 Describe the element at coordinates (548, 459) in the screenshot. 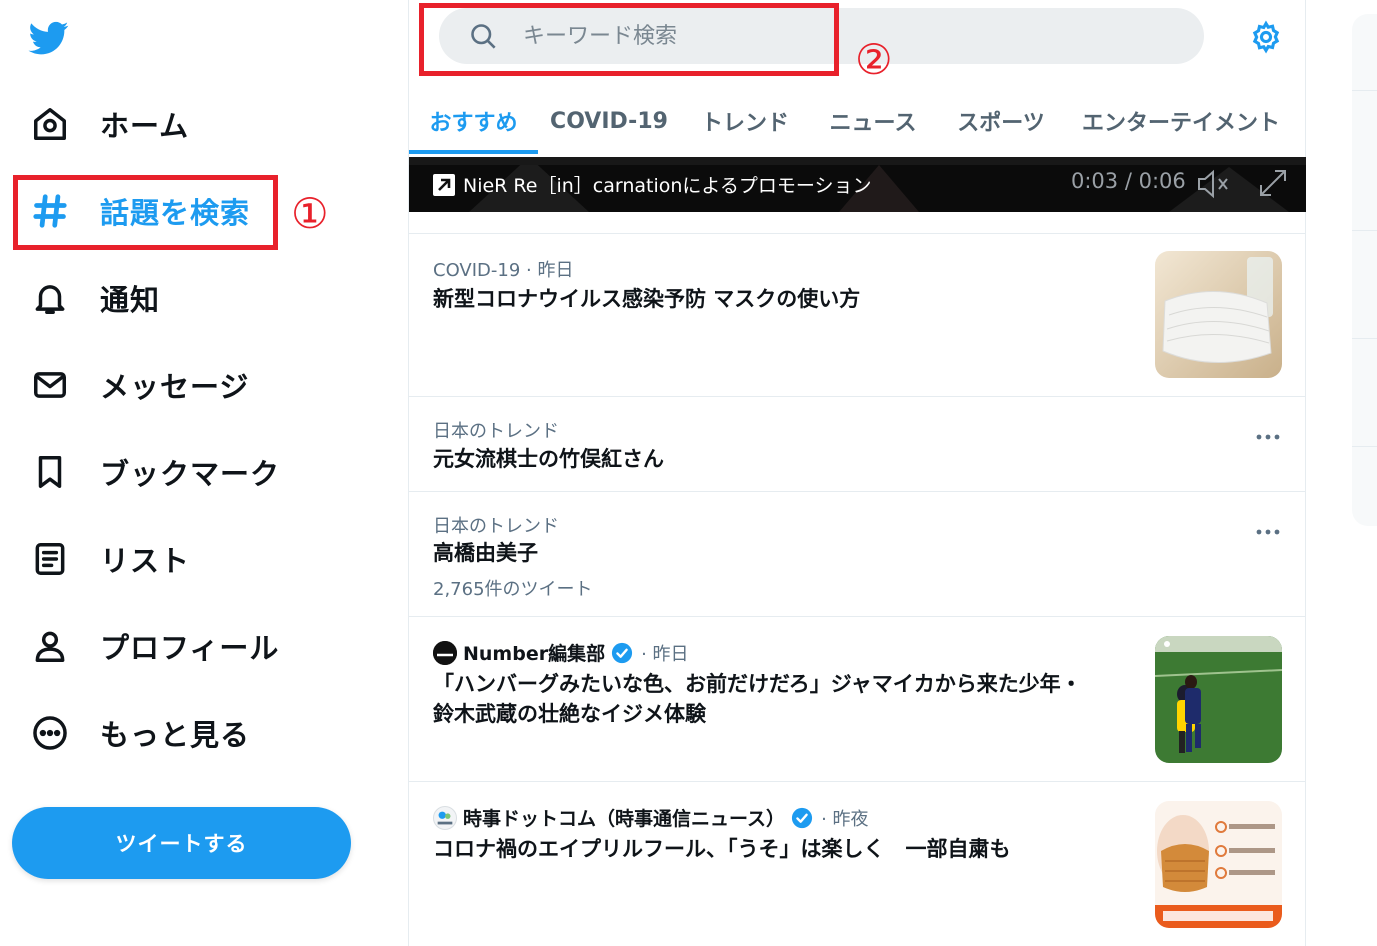

I see `item-title: 元女流棋士の竹俣紅さん` at that location.